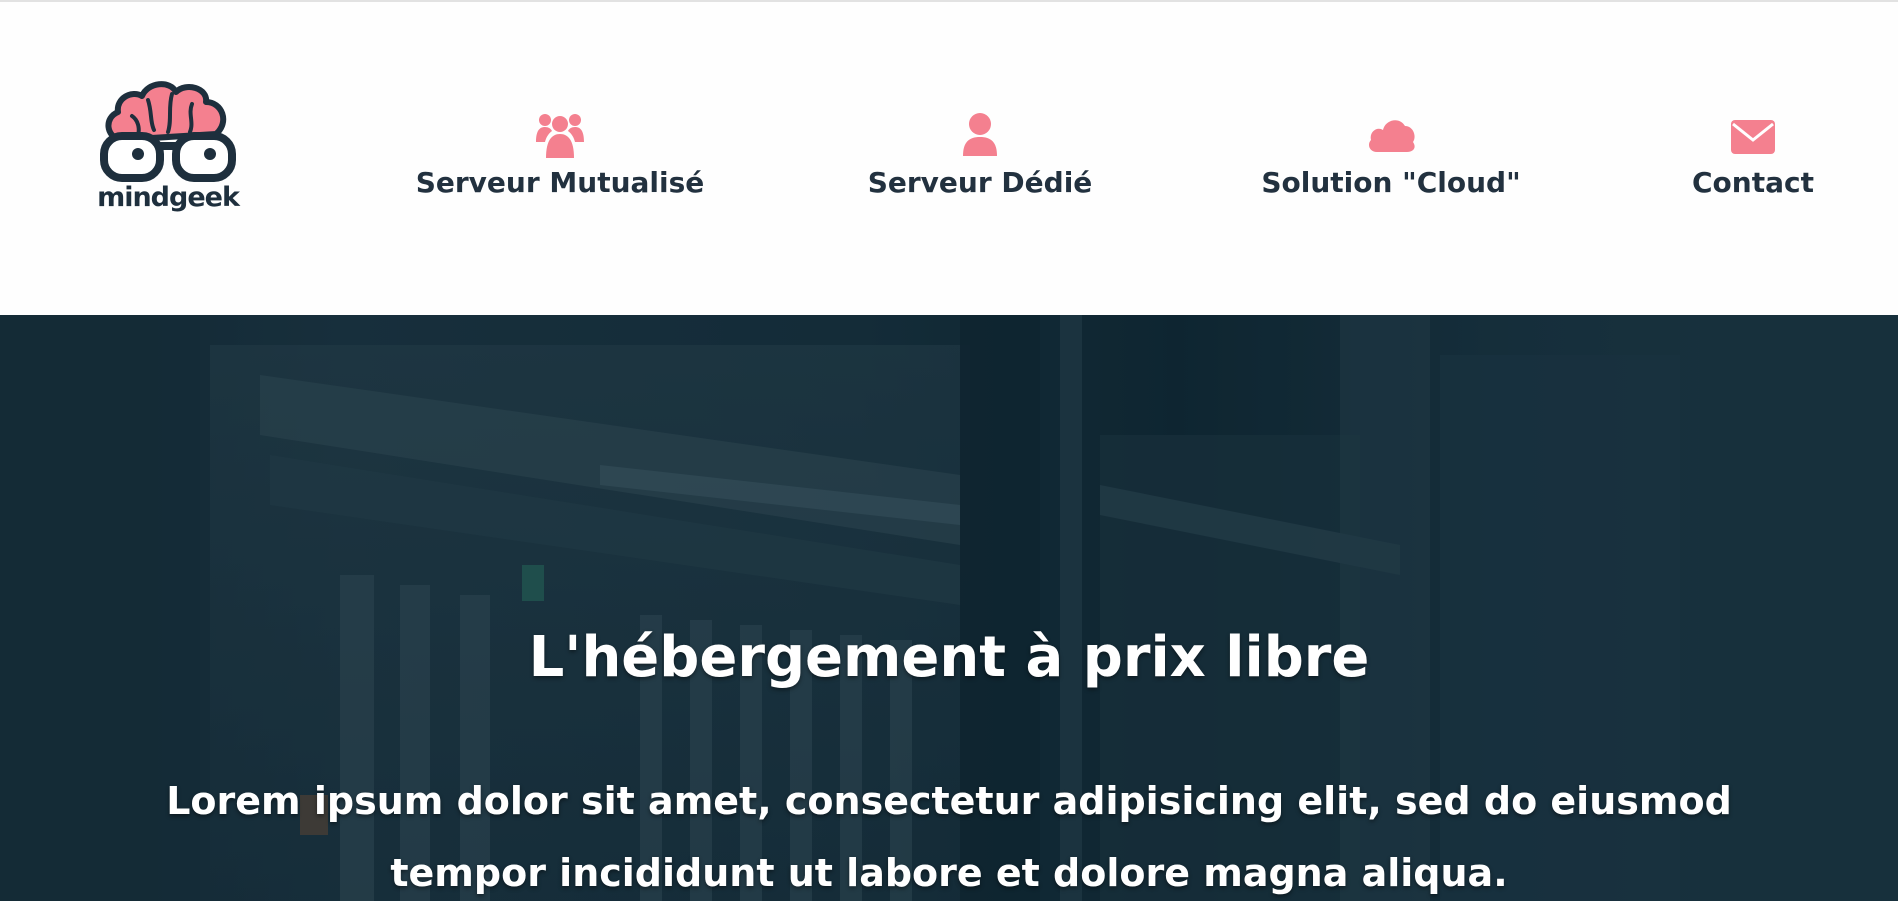  What do you see at coordinates (1391, 135) in the screenshot?
I see `cloud-icon` at bounding box center [1391, 135].